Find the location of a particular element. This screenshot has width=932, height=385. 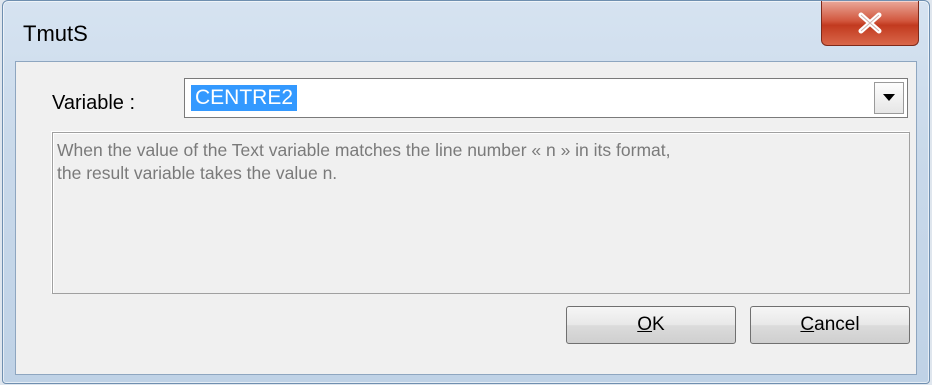

variable-selected-value: CENTRE2 is located at coordinates (244, 98).